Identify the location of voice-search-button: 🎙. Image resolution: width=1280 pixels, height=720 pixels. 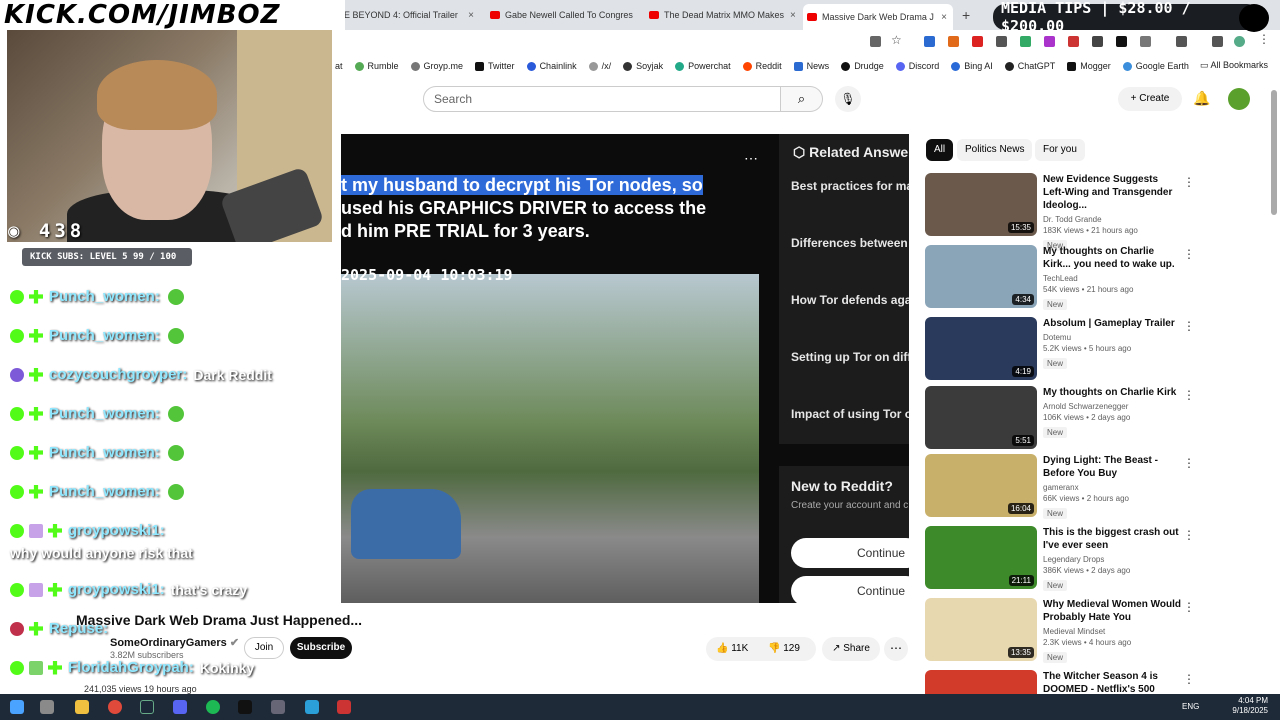
(848, 99).